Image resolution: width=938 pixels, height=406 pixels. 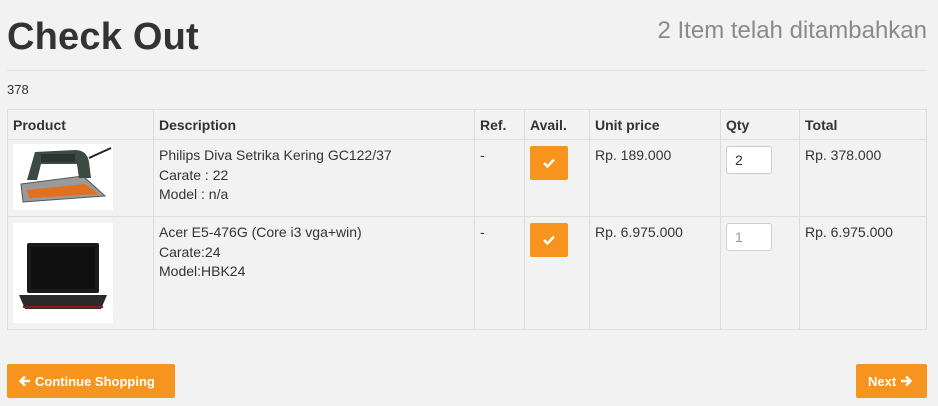 What do you see at coordinates (63, 177) in the screenshot?
I see `steam-iron-image` at bounding box center [63, 177].